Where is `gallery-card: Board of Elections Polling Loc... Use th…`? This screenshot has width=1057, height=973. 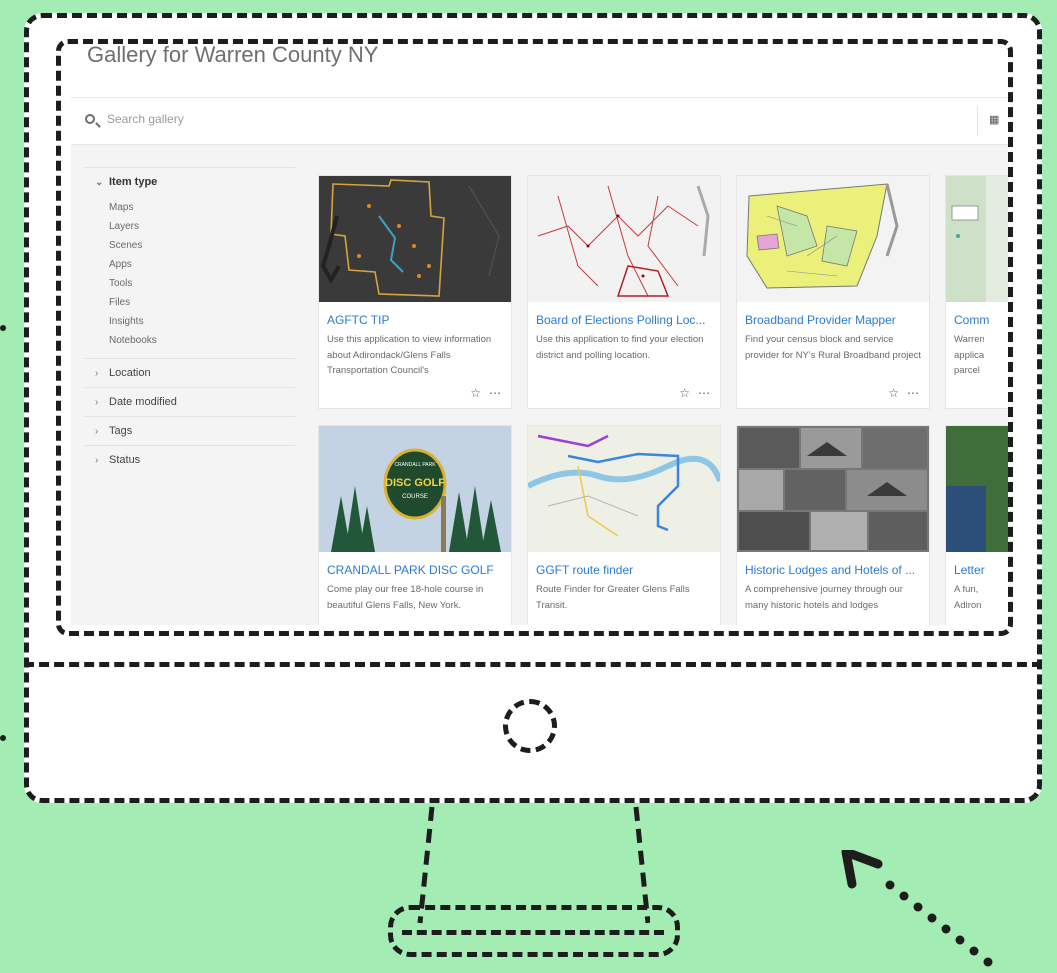
gallery-card: Board of Elections Polling Loc... Use th… is located at coordinates (624, 292).